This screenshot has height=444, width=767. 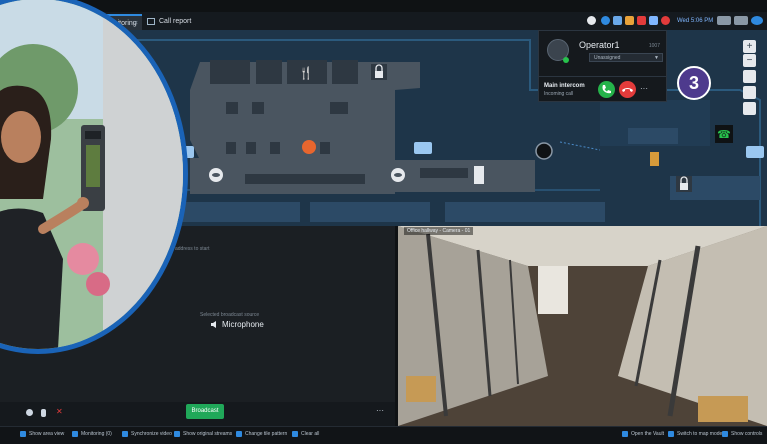 What do you see at coordinates (421, 389) in the screenshot?
I see `desk-left` at bounding box center [421, 389].